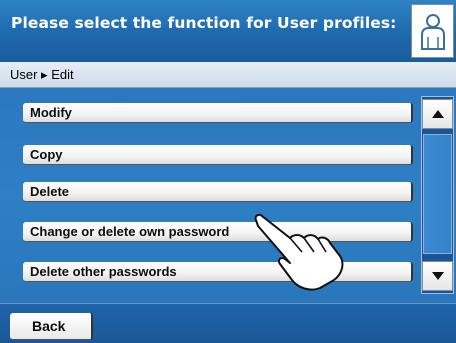 The width and height of the screenshot is (456, 343). What do you see at coordinates (49, 326) in the screenshot?
I see `back-label: Back` at bounding box center [49, 326].